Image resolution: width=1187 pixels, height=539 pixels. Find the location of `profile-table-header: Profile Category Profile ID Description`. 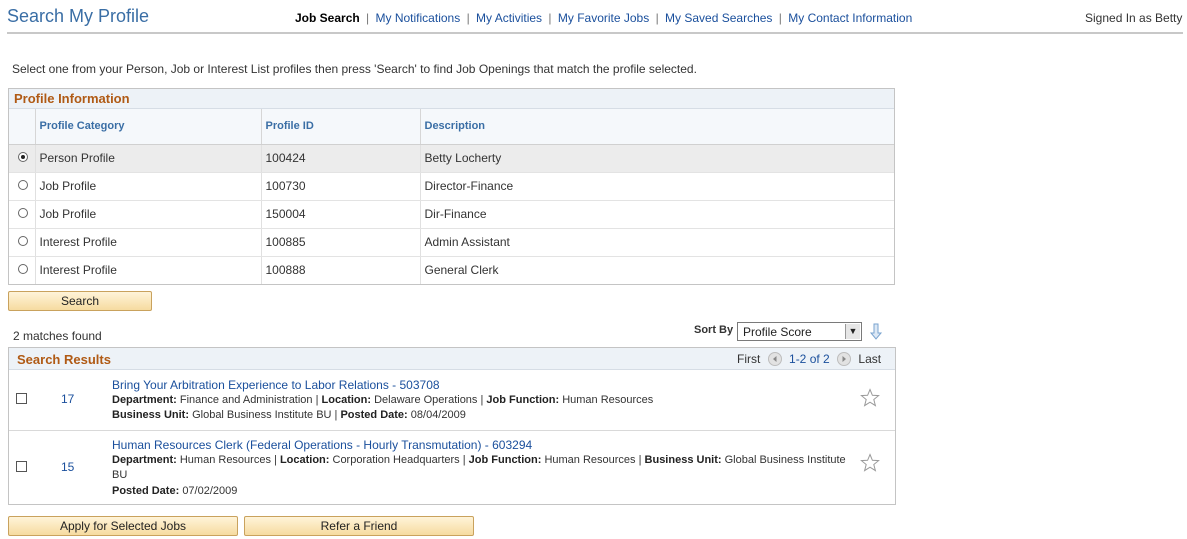

profile-table-header: Profile Category Profile ID Description is located at coordinates (451, 127).